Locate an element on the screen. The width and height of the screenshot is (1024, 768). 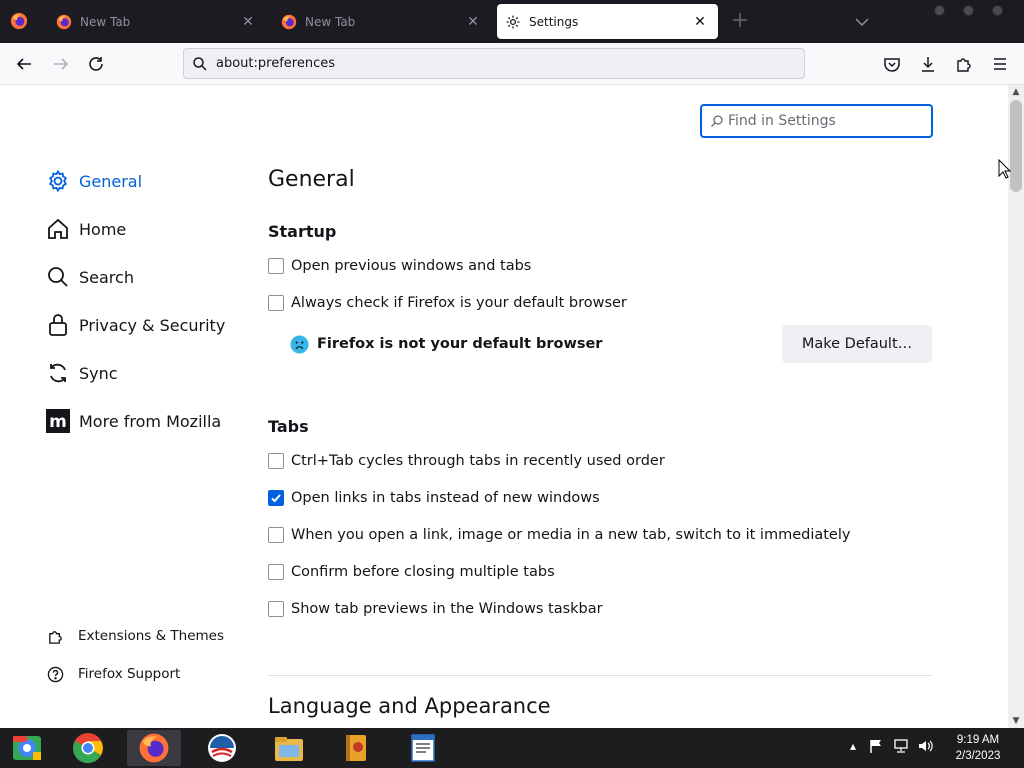
taskbar-chrome-os-app is located at coordinates (27, 748).